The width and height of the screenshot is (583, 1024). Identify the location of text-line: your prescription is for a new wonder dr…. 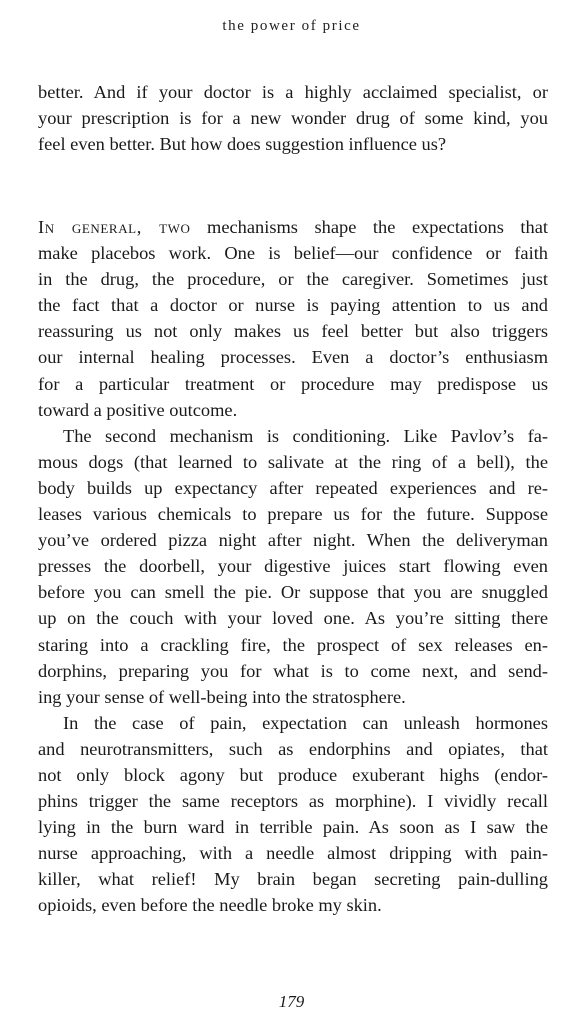
(293, 118).